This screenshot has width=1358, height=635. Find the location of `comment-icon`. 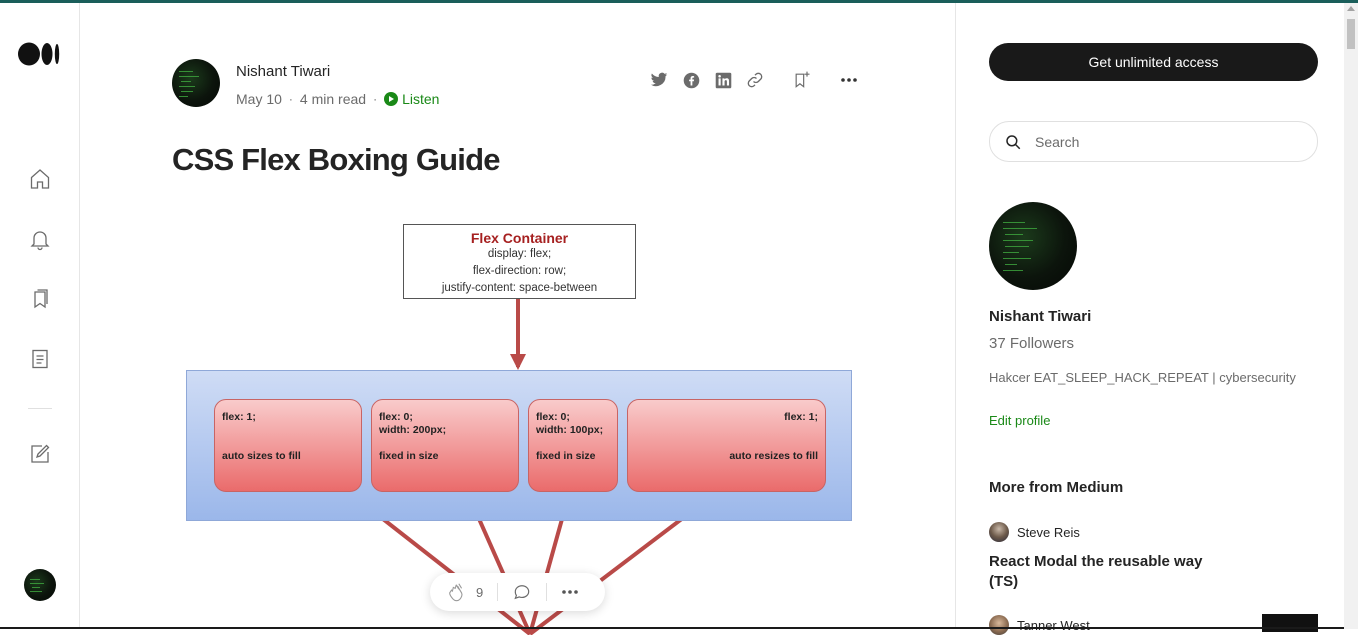

comment-icon is located at coordinates (522, 592).